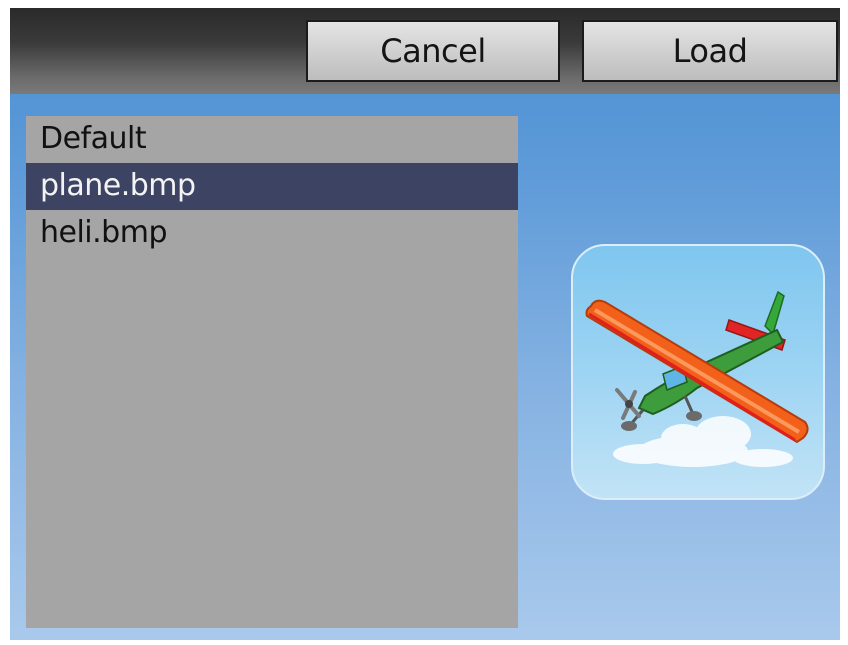  What do you see at coordinates (433, 51) in the screenshot?
I see `cancel-button: Cancel` at bounding box center [433, 51].